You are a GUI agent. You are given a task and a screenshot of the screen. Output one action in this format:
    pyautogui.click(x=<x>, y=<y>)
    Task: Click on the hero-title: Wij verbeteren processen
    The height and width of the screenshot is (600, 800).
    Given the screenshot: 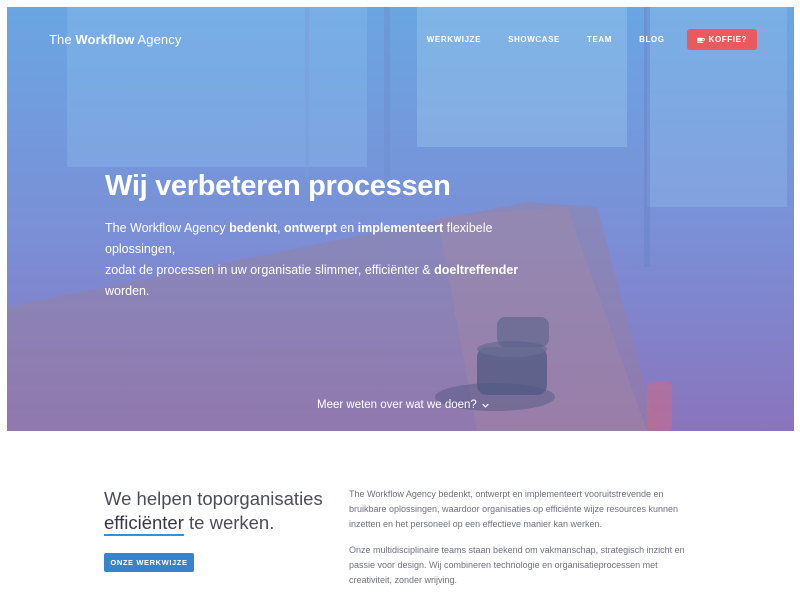 What is the action you would take?
    pyautogui.click(x=278, y=186)
    